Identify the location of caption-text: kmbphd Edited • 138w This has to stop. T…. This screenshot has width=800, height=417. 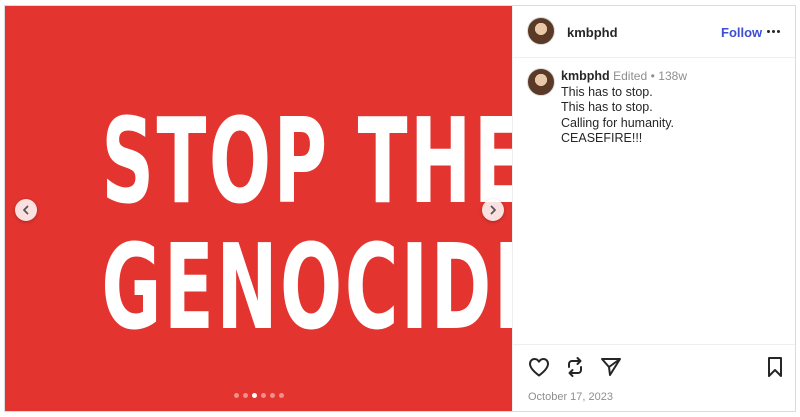
(673, 108).